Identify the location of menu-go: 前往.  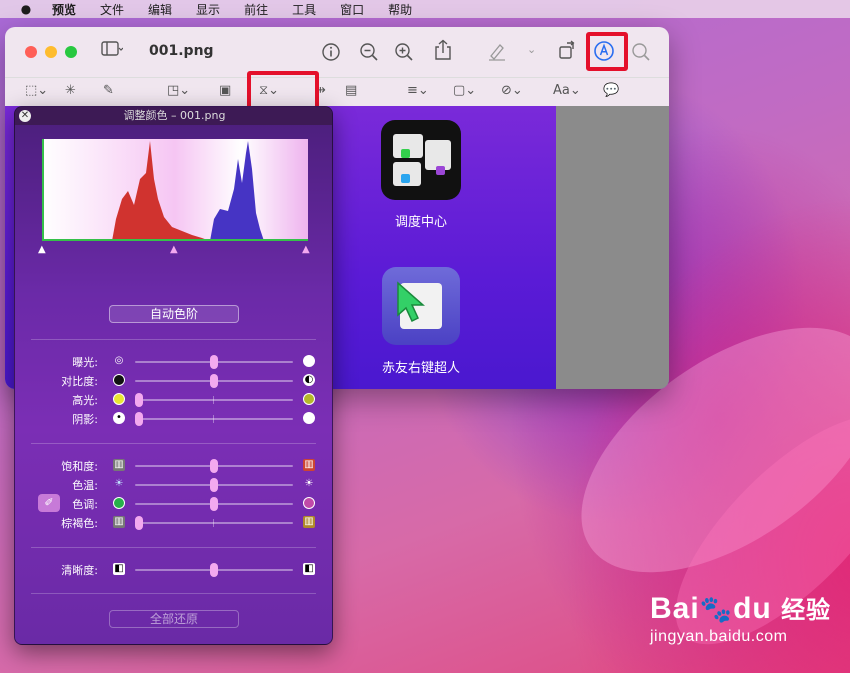
(256, 9).